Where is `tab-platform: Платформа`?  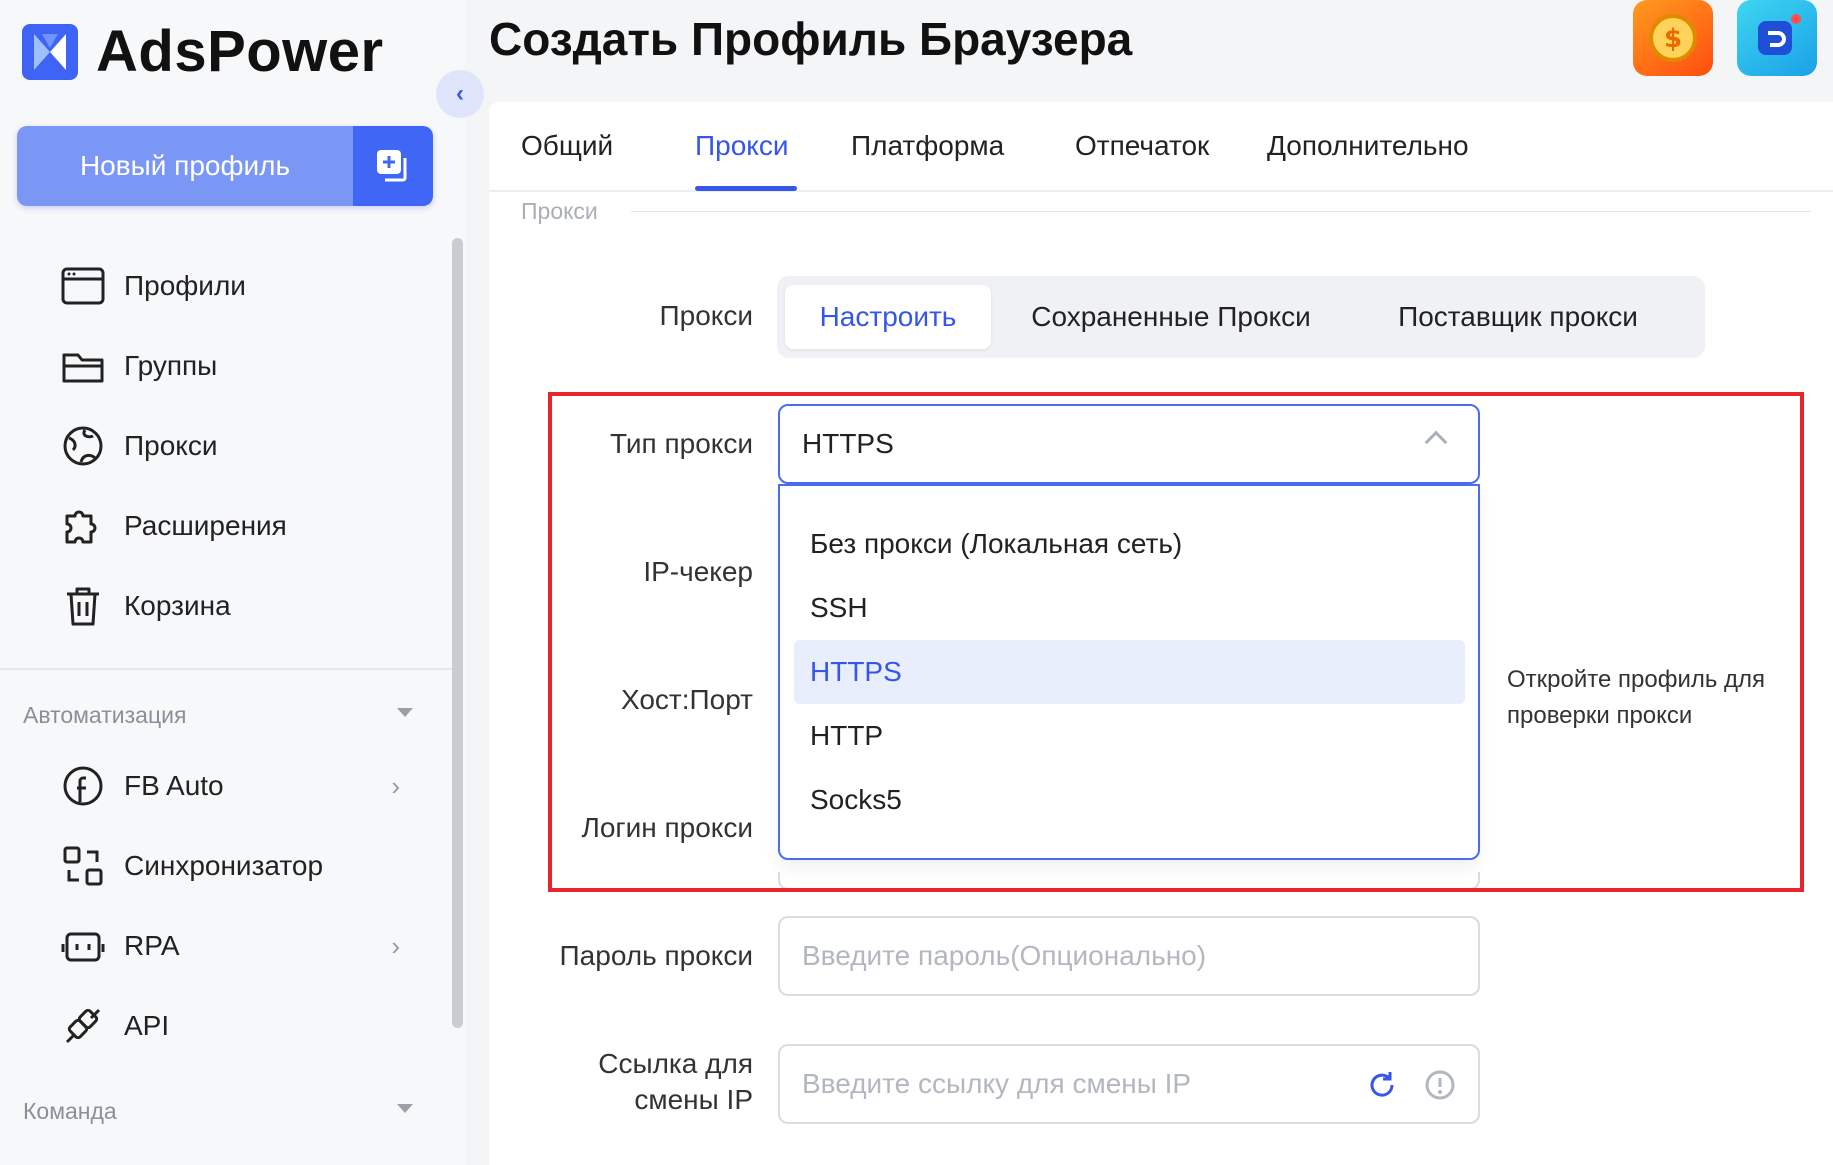 tab-platform: Платформа is located at coordinates (927, 146).